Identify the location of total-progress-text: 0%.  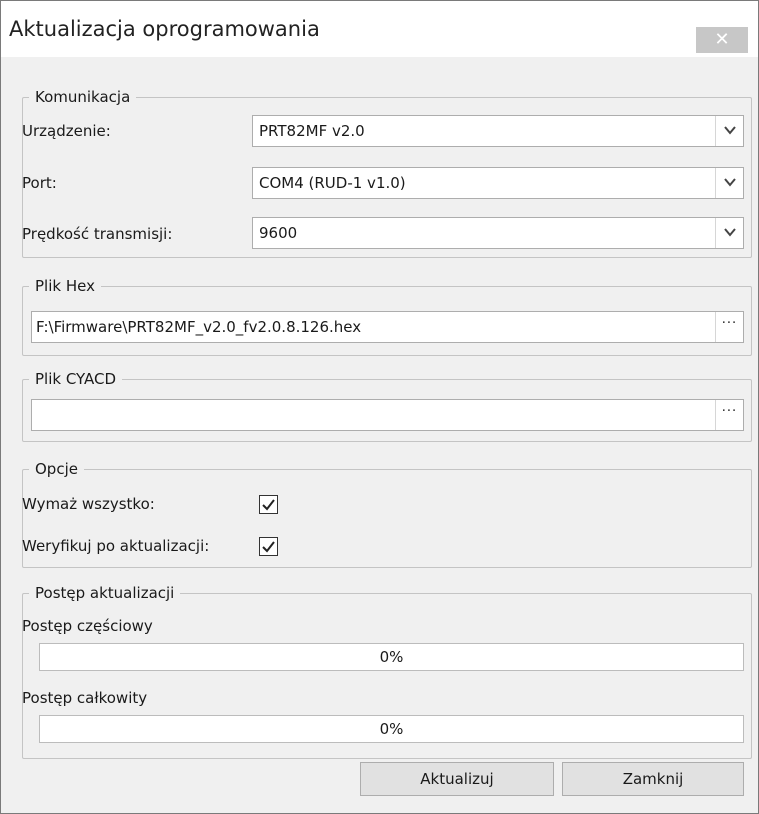
(391, 729).